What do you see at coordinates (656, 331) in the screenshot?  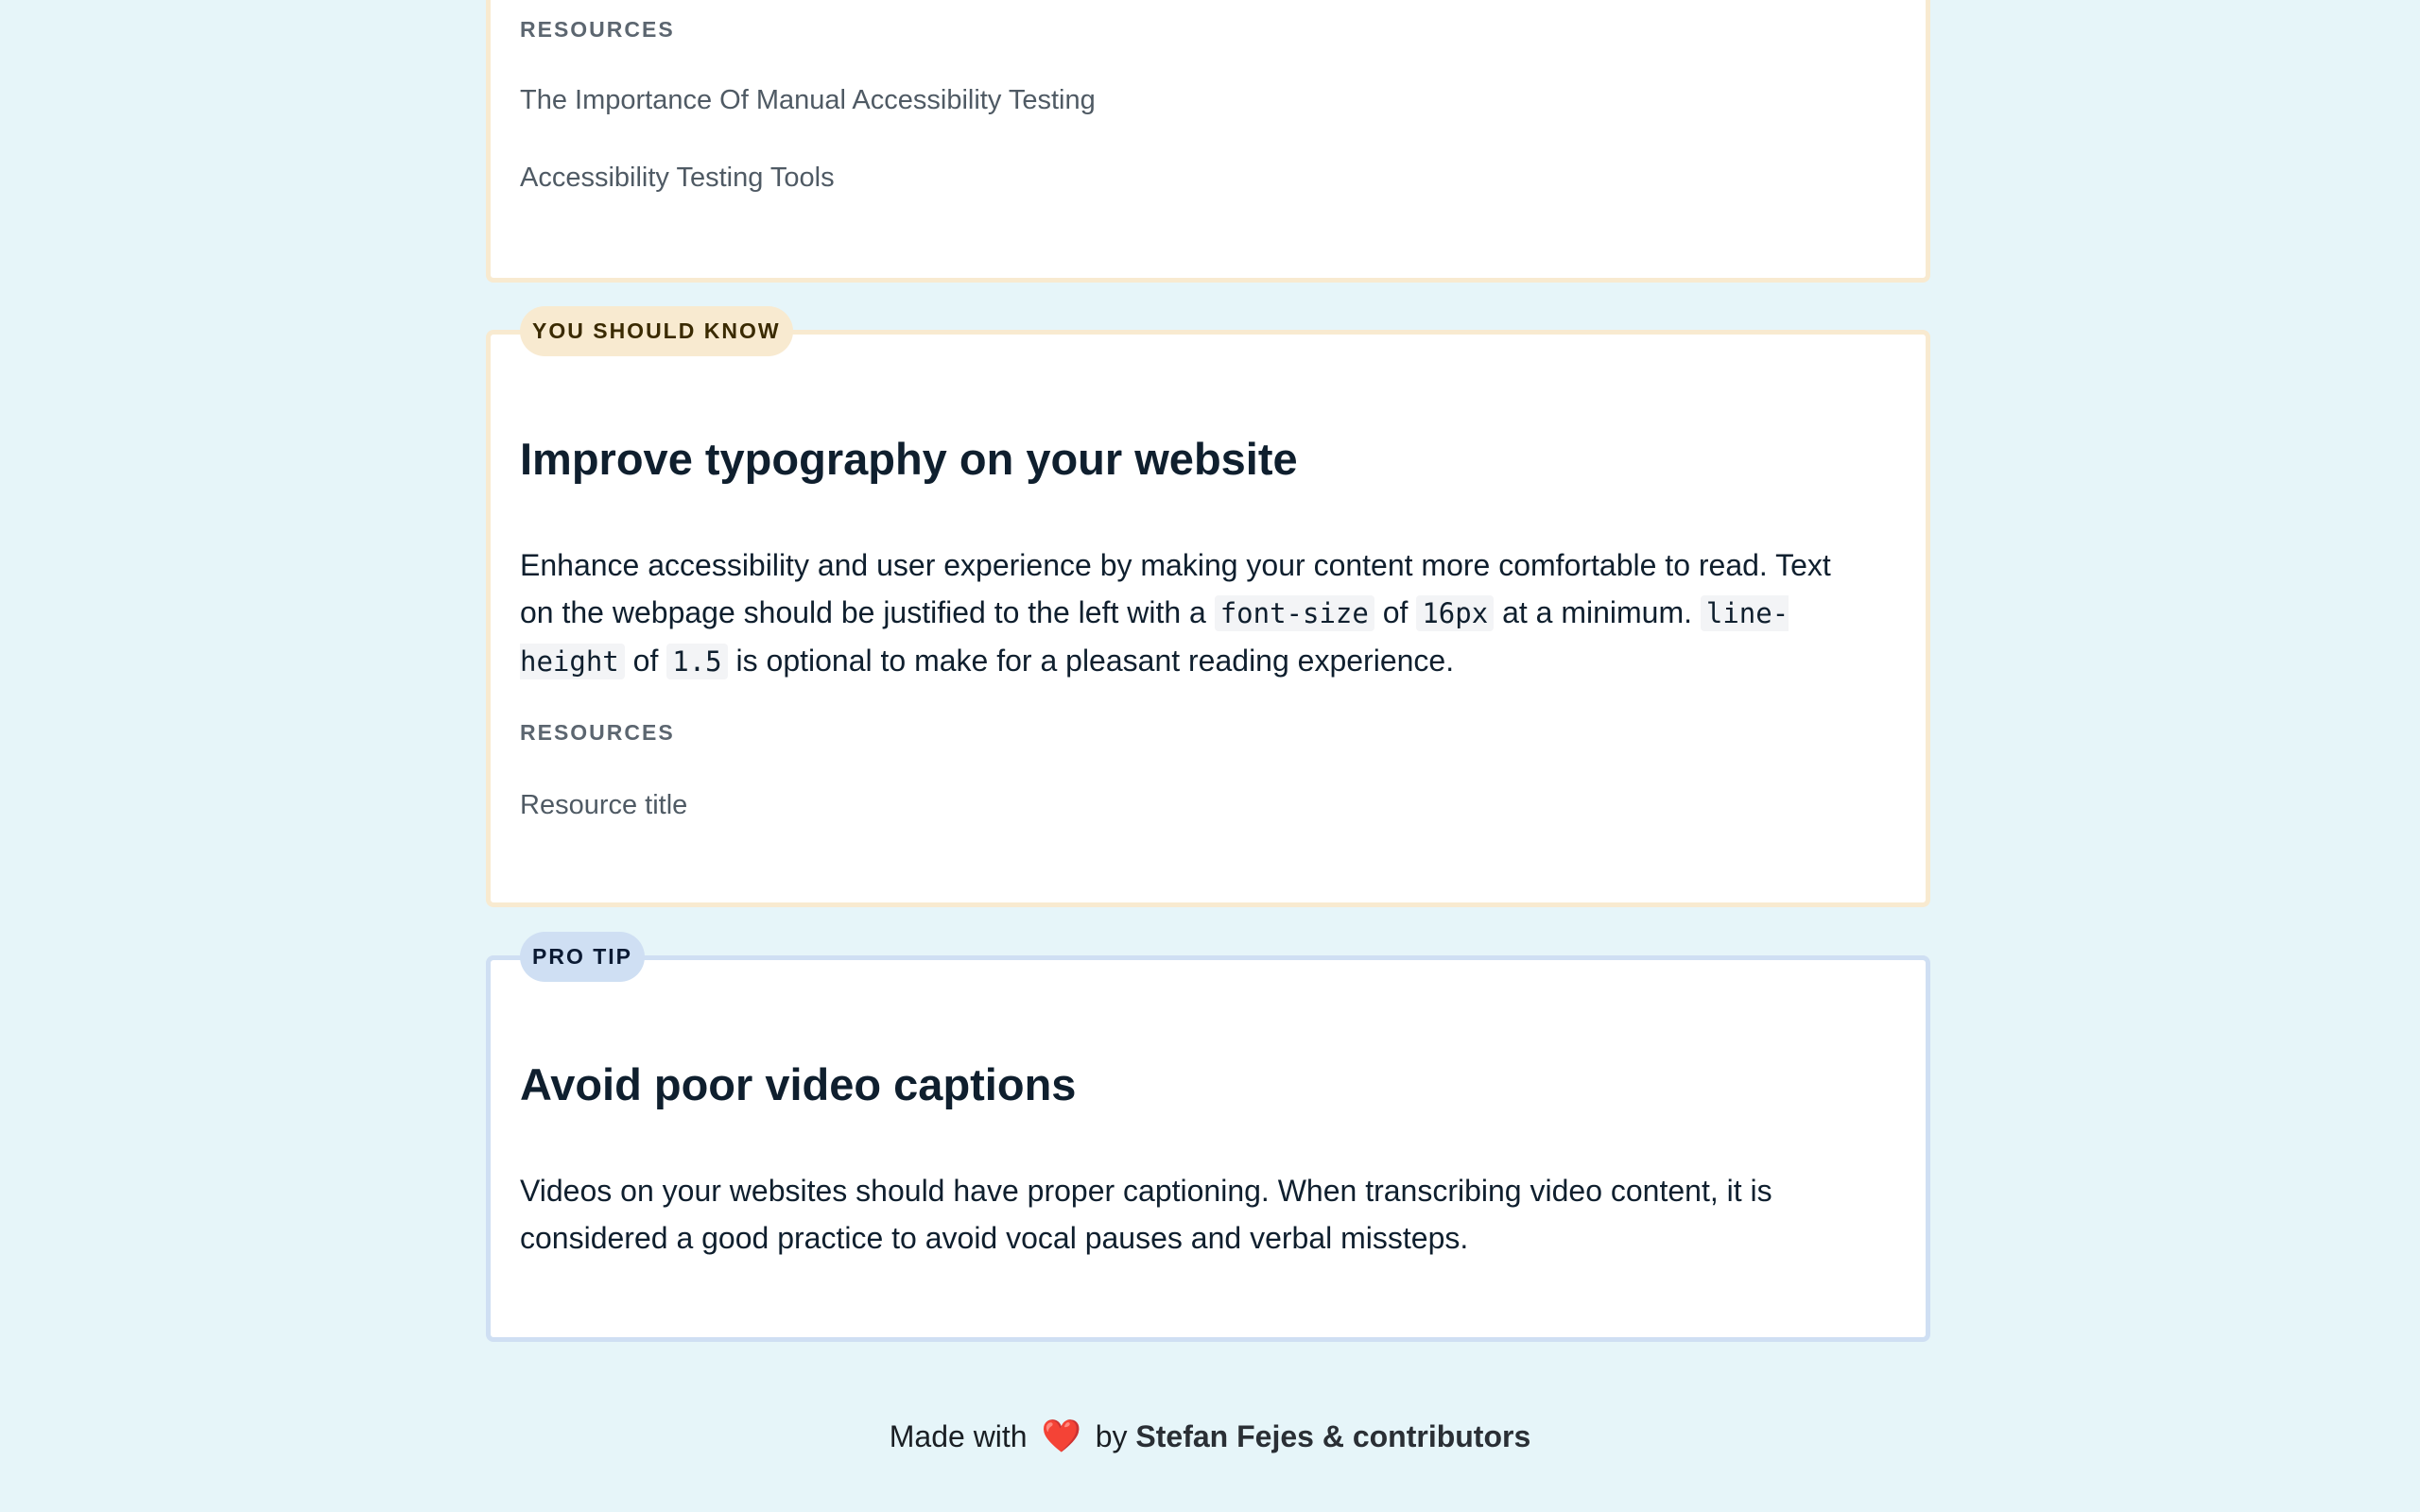 I see `you-should-know-badge: YOU SHOULD KNOW` at bounding box center [656, 331].